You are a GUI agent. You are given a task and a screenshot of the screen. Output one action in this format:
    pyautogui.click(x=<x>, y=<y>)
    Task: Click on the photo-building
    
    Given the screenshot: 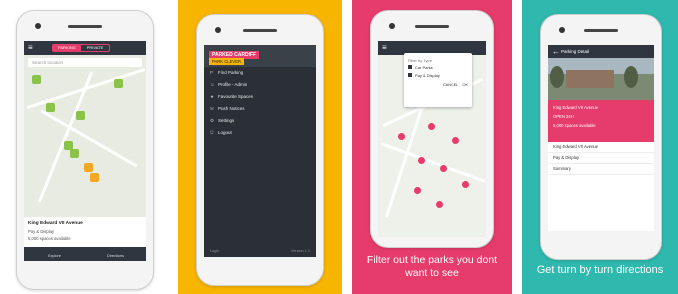 What is the action you would take?
    pyautogui.click(x=590, y=79)
    